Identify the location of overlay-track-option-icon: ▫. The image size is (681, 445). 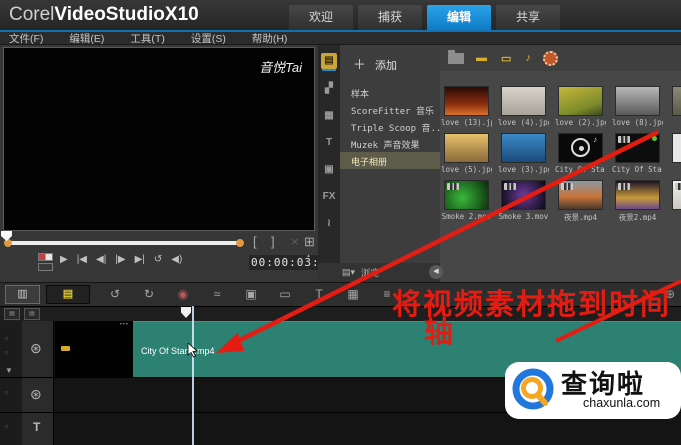
(6, 392).